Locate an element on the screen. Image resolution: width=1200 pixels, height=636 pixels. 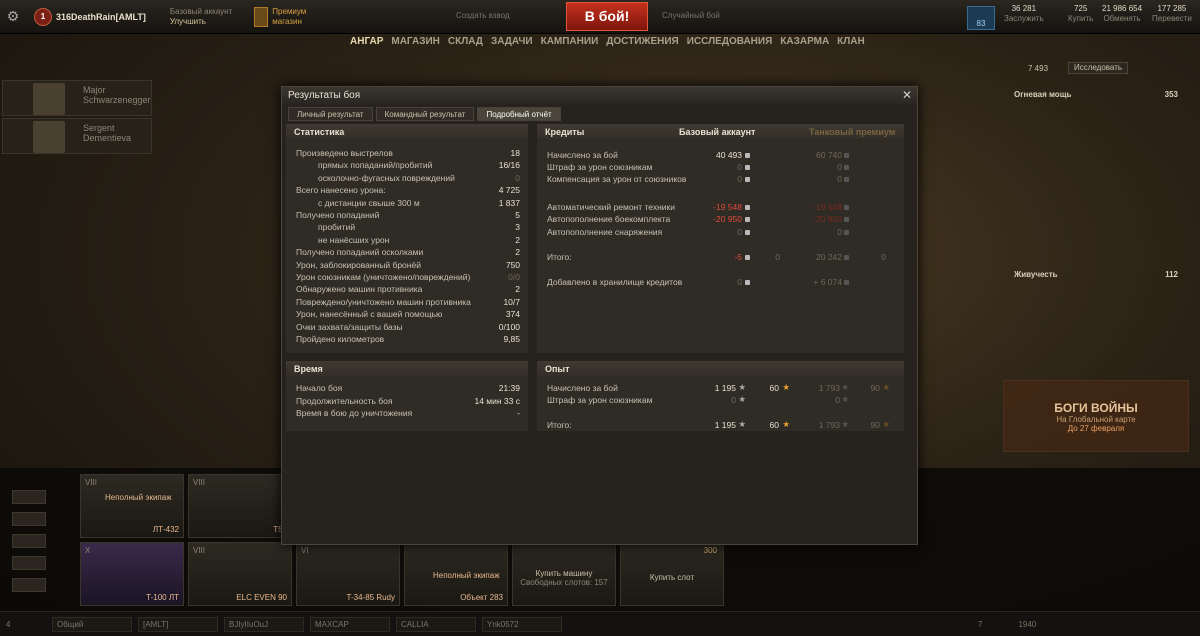
online-count: 7 is located at coordinates (980, 624).